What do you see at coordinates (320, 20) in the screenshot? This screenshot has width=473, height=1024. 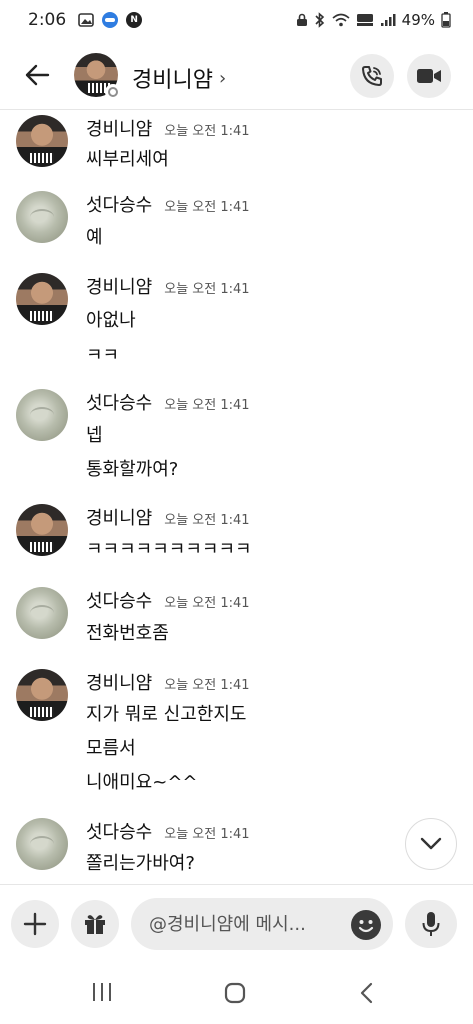 I see `bluetooth-icon` at bounding box center [320, 20].